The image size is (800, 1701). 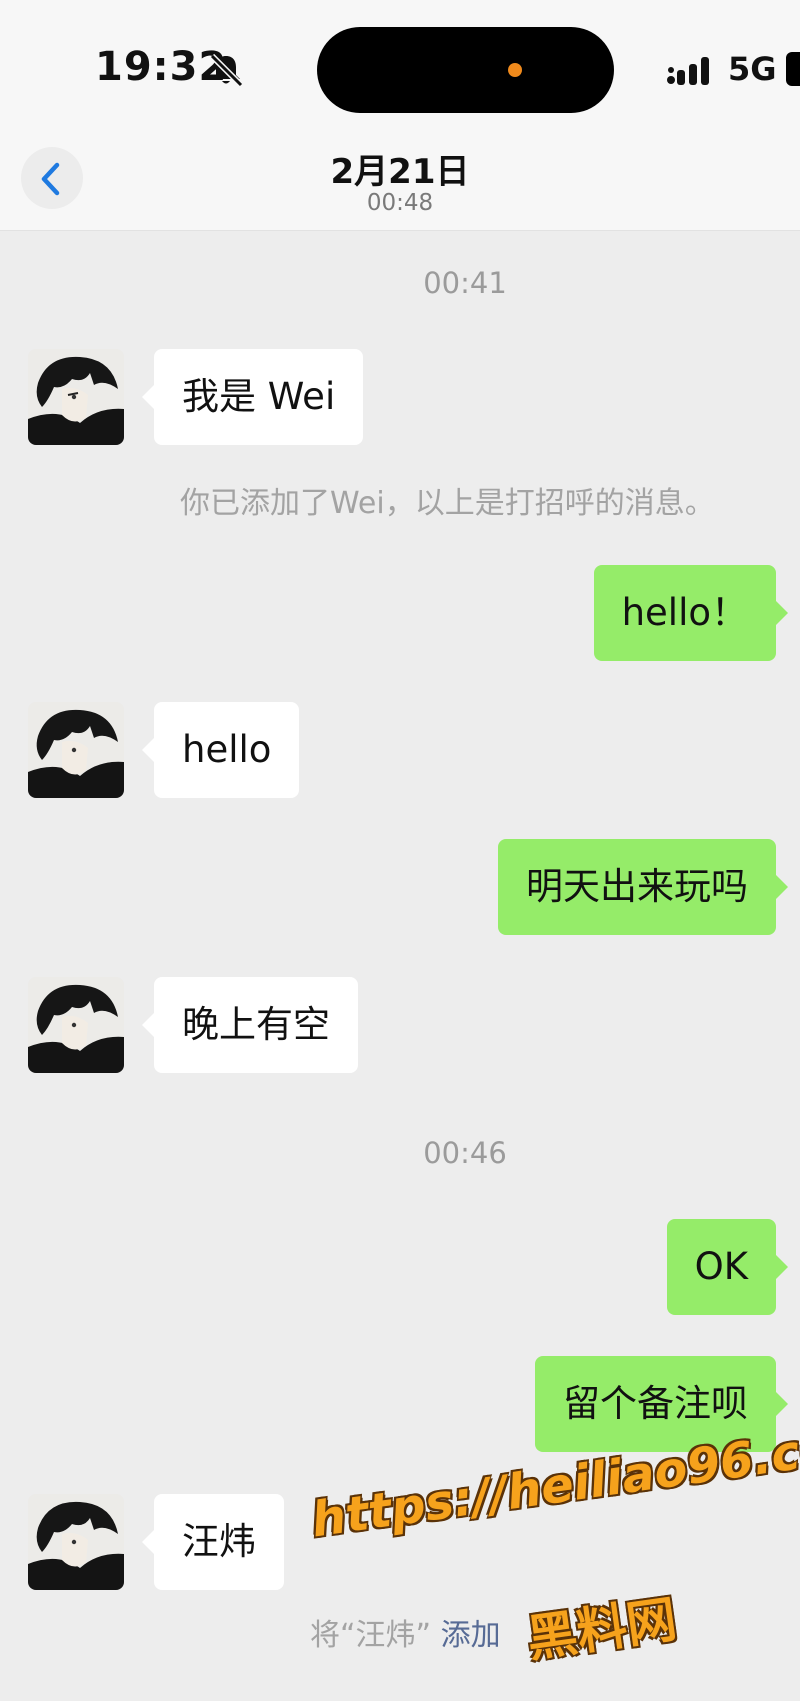 What do you see at coordinates (226, 70) in the screenshot?
I see `bell-slash-icon` at bounding box center [226, 70].